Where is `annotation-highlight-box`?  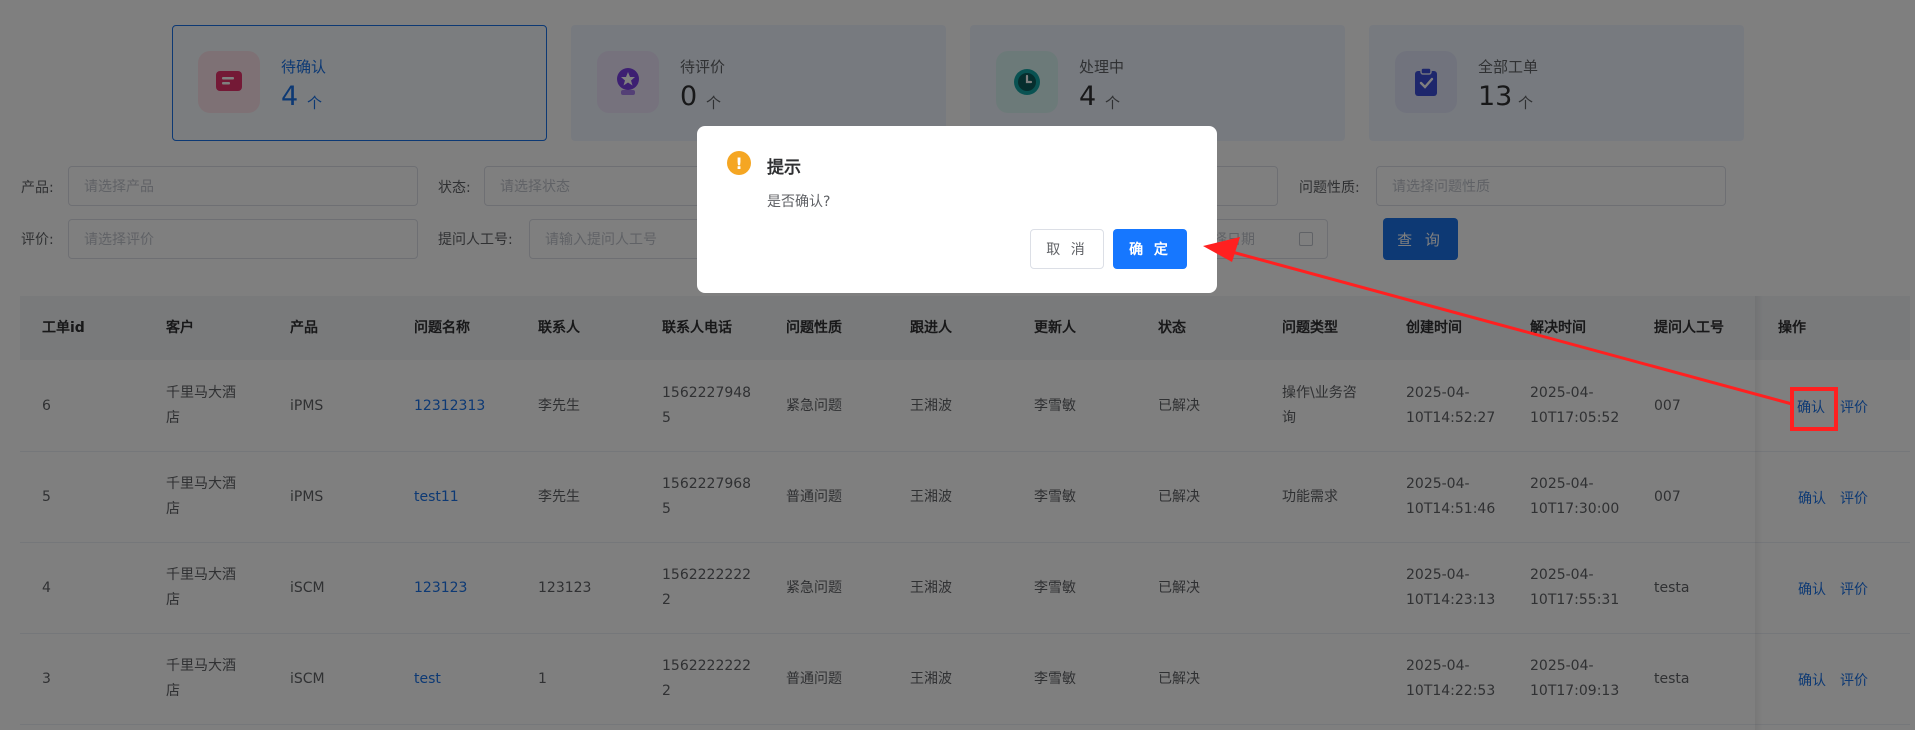 annotation-highlight-box is located at coordinates (1814, 409).